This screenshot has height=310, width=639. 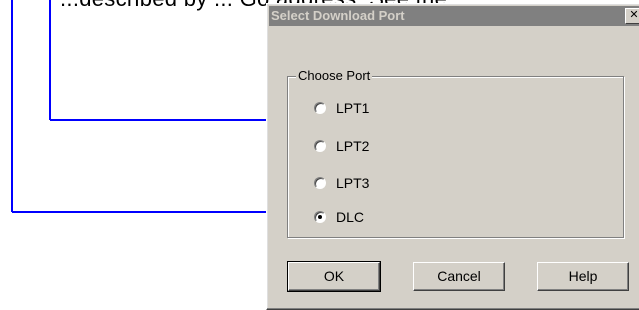 I want to click on radio-button-lpt3, so click(x=320, y=183).